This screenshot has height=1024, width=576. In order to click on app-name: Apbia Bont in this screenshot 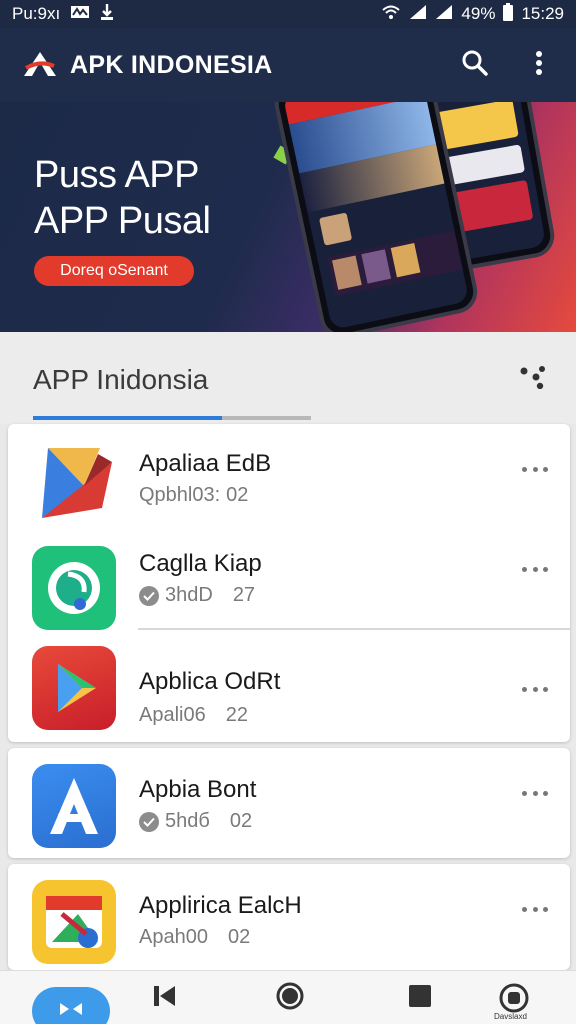, I will do `click(198, 789)`.